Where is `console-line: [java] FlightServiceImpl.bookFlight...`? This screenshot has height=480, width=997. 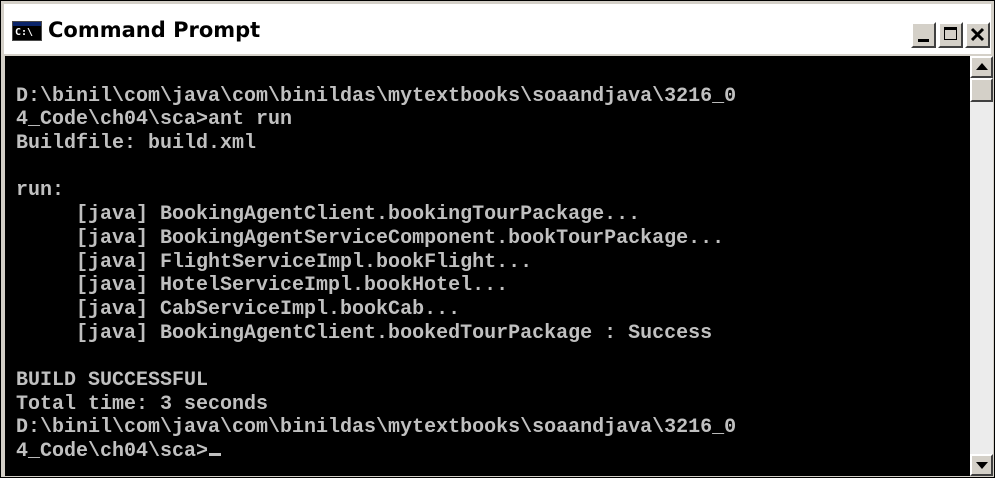 console-line: [java] FlightServiceImpl.bookFlight... is located at coordinates (274, 262).